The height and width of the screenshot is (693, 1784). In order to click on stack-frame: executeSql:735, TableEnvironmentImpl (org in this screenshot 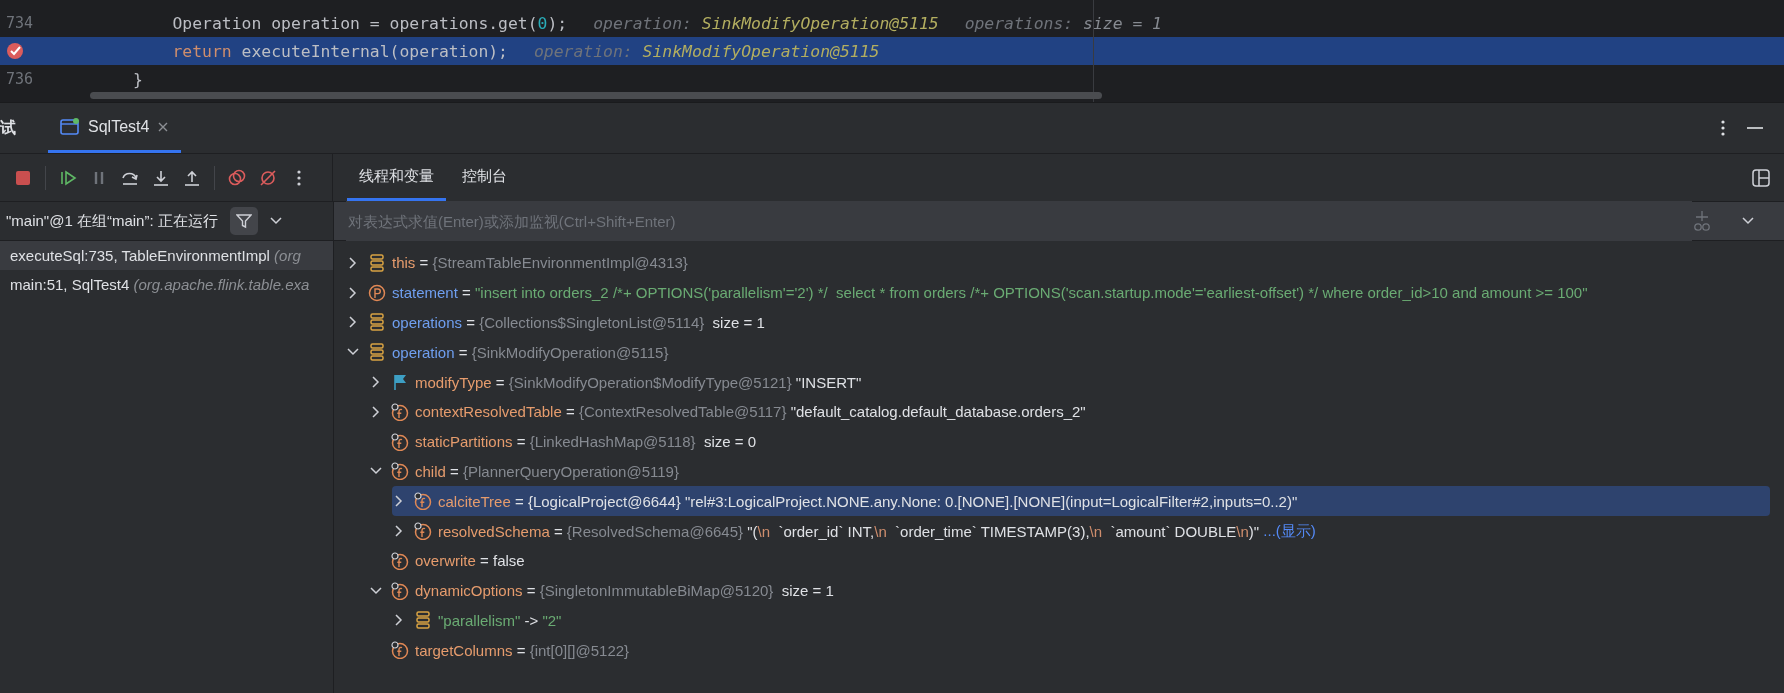, I will do `click(166, 255)`.